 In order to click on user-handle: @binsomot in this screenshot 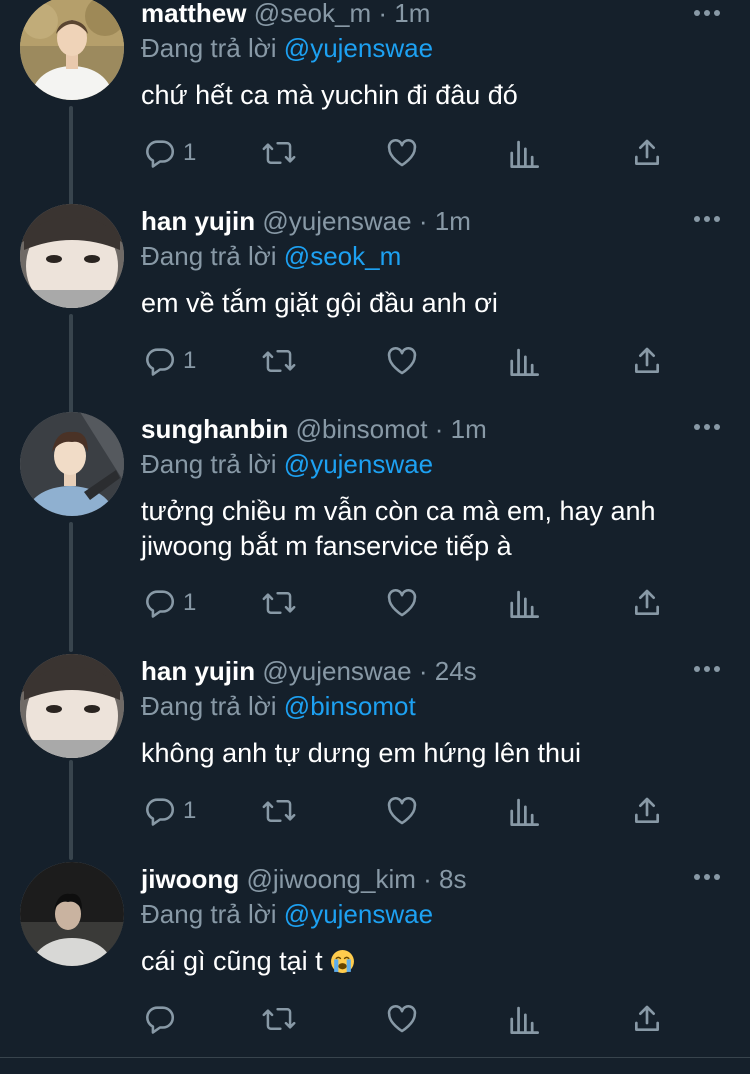, I will do `click(362, 429)`.